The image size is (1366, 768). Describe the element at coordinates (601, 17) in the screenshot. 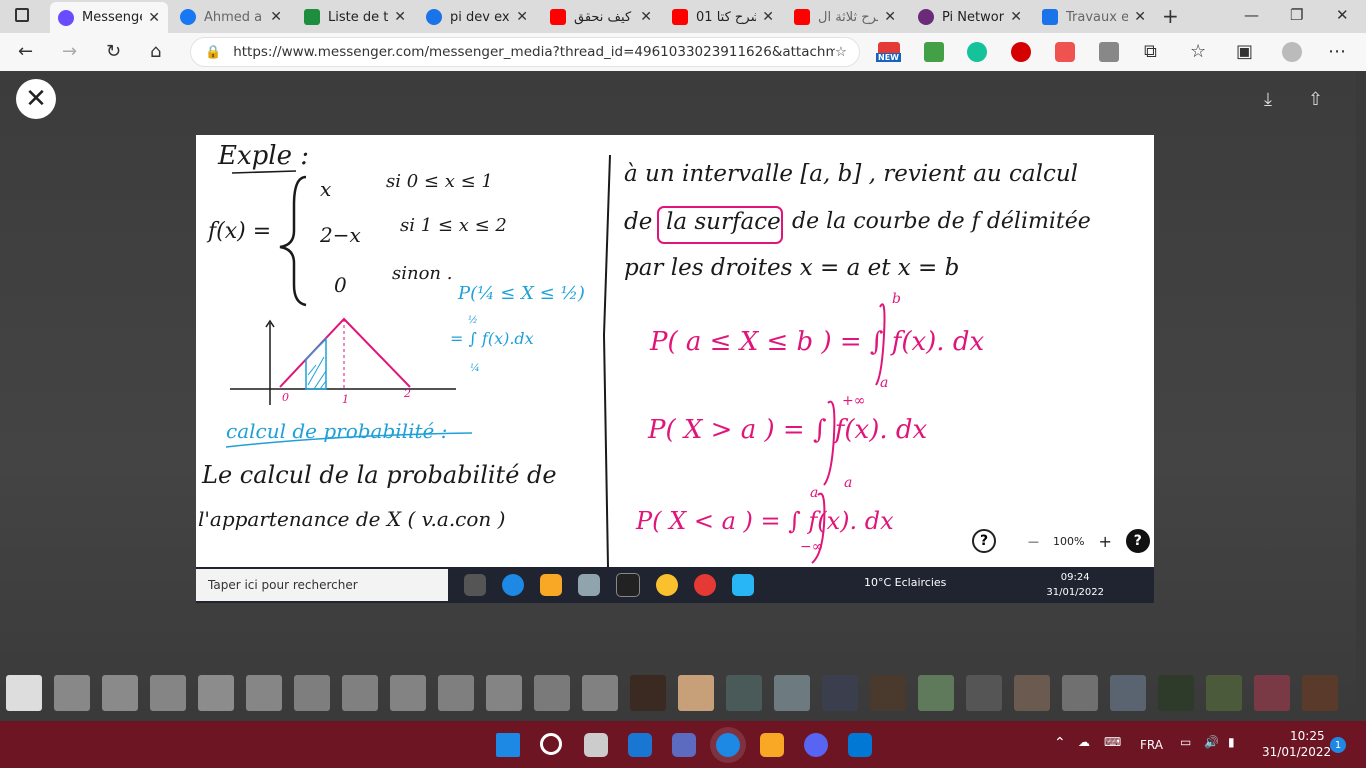

I see `tab-youtube-1: كيف نحقق ✕` at that location.